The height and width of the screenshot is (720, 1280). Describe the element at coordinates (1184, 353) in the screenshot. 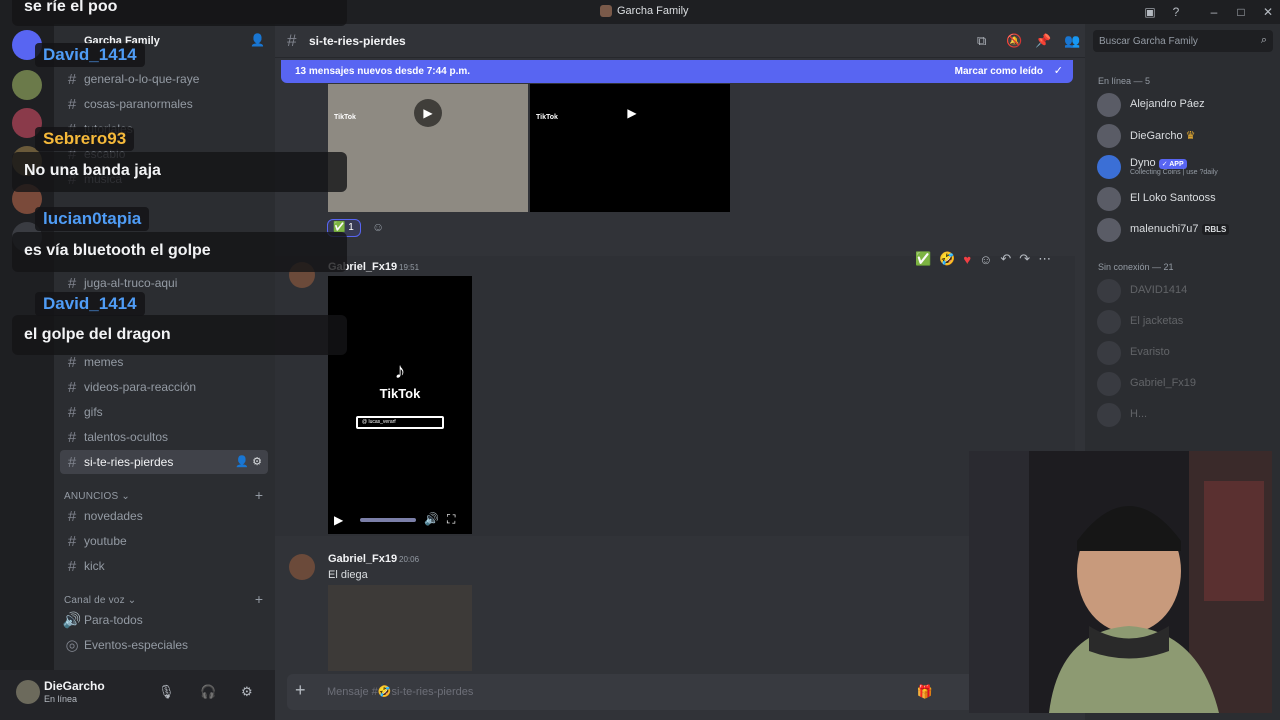

I see `member-item: Evaristo` at that location.